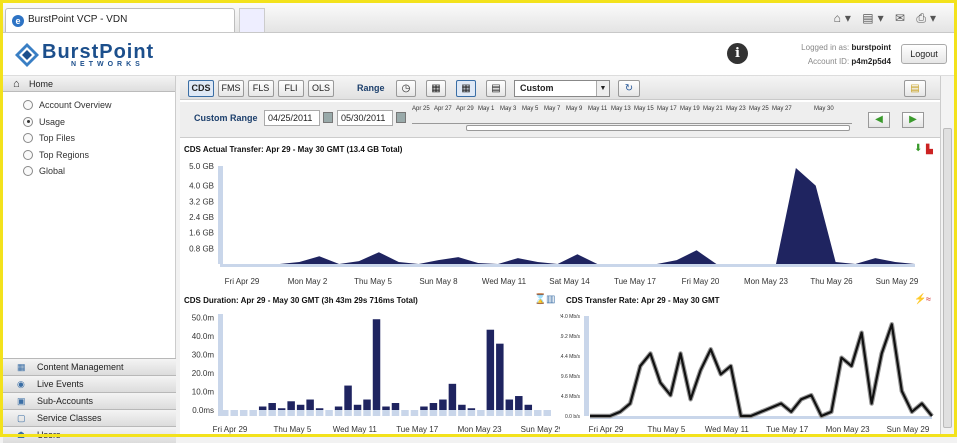  I want to click on start-date-input: 04/25/2011, so click(292, 118).